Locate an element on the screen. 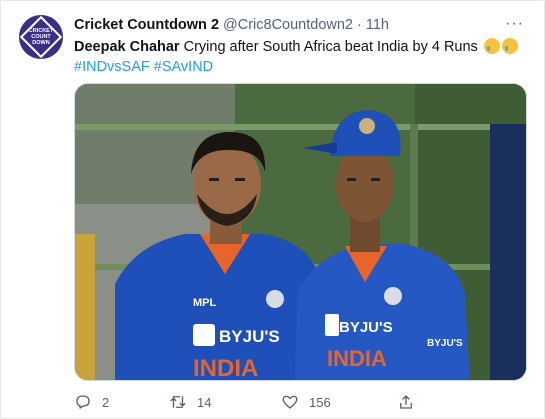  reply-icon is located at coordinates (83, 402).